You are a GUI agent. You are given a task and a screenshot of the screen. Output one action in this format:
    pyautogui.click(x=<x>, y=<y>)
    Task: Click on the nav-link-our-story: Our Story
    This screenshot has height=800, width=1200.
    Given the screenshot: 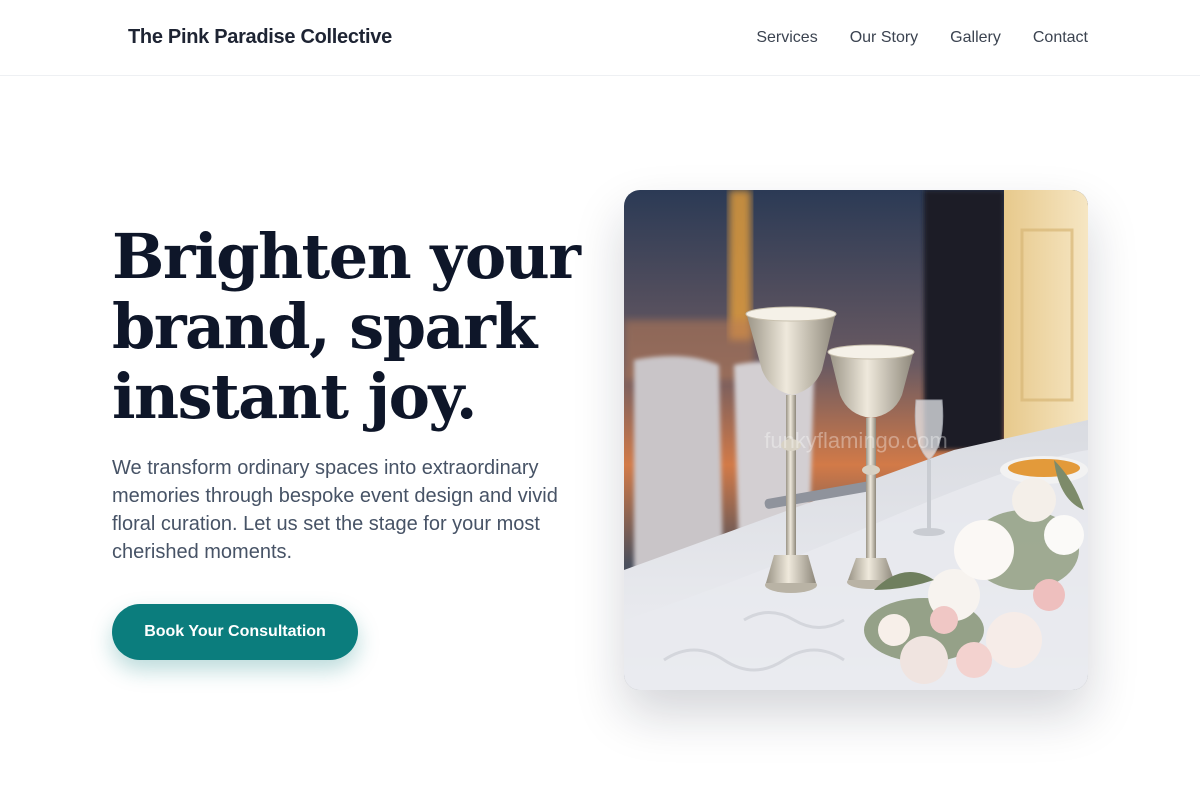 What is the action you would take?
    pyautogui.click(x=884, y=38)
    